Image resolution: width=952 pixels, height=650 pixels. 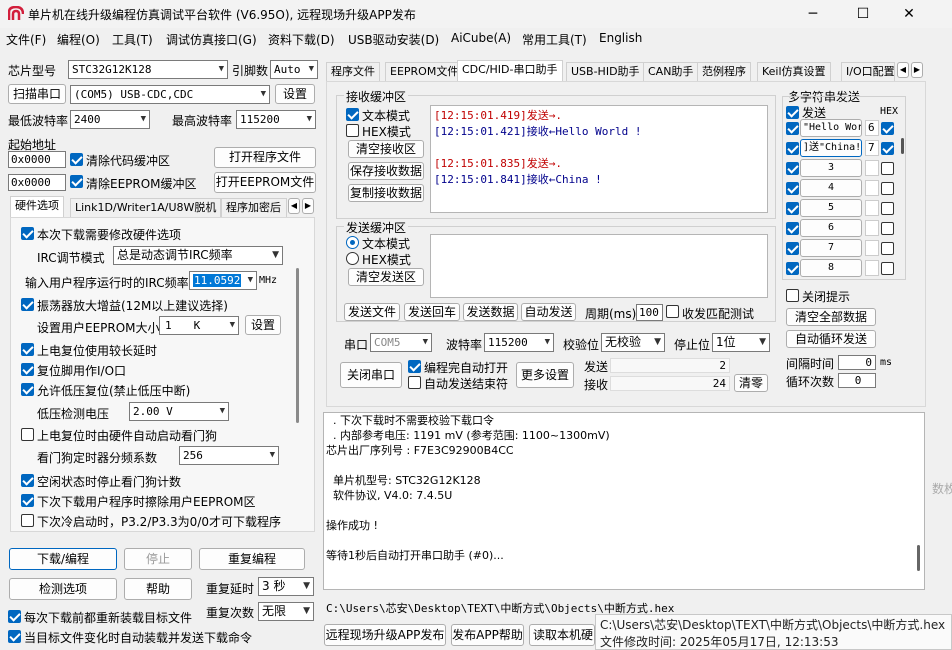 I want to click on multi-send-all-checkbox, so click(x=792, y=112).